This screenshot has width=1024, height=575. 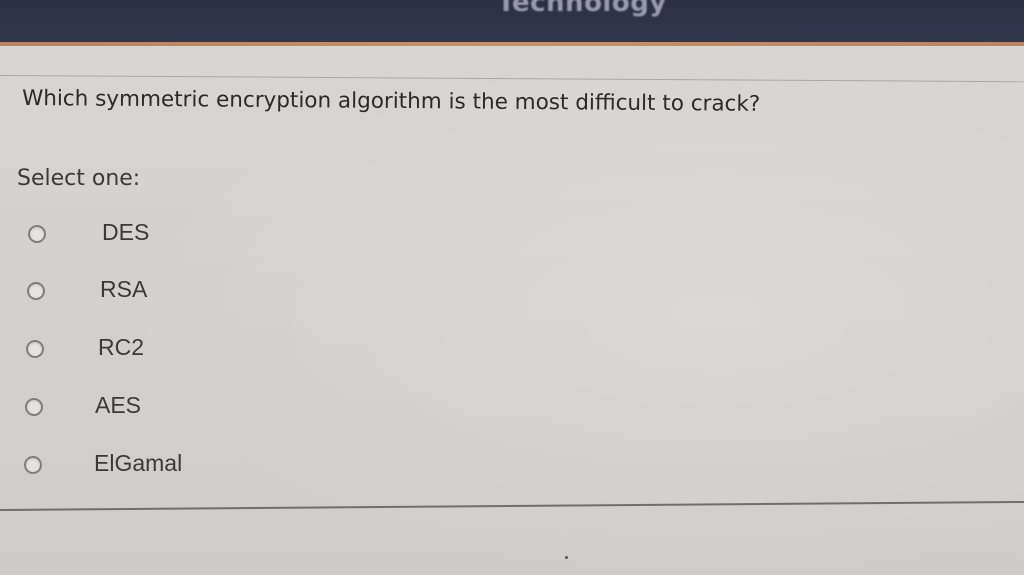 What do you see at coordinates (512, 79) in the screenshot?
I see `top-divider` at bounding box center [512, 79].